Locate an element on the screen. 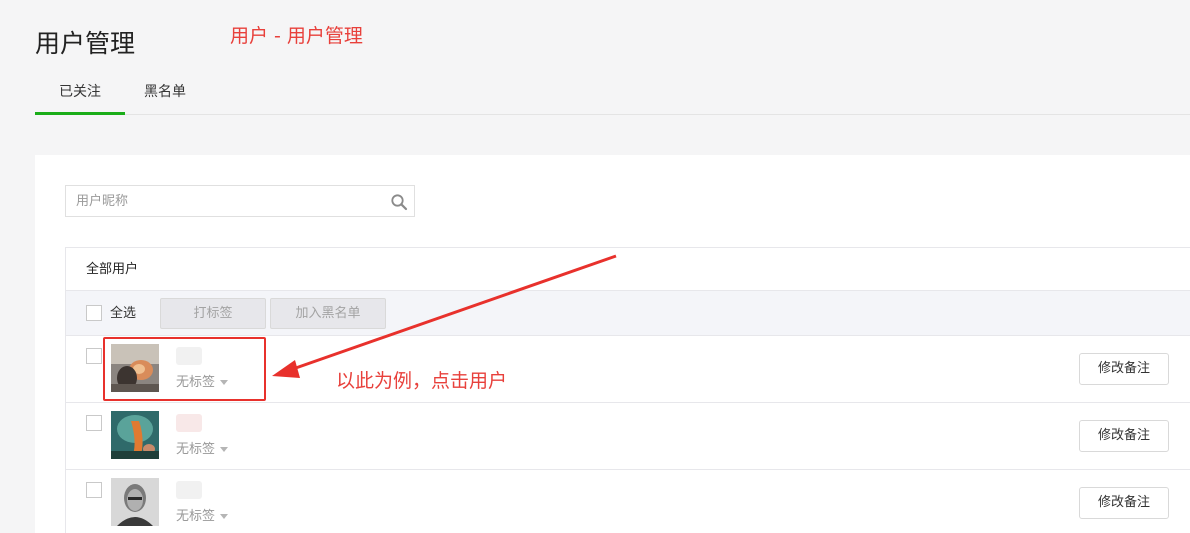 This screenshot has height=533, width=1190. select-all-label: 全选 is located at coordinates (123, 313).